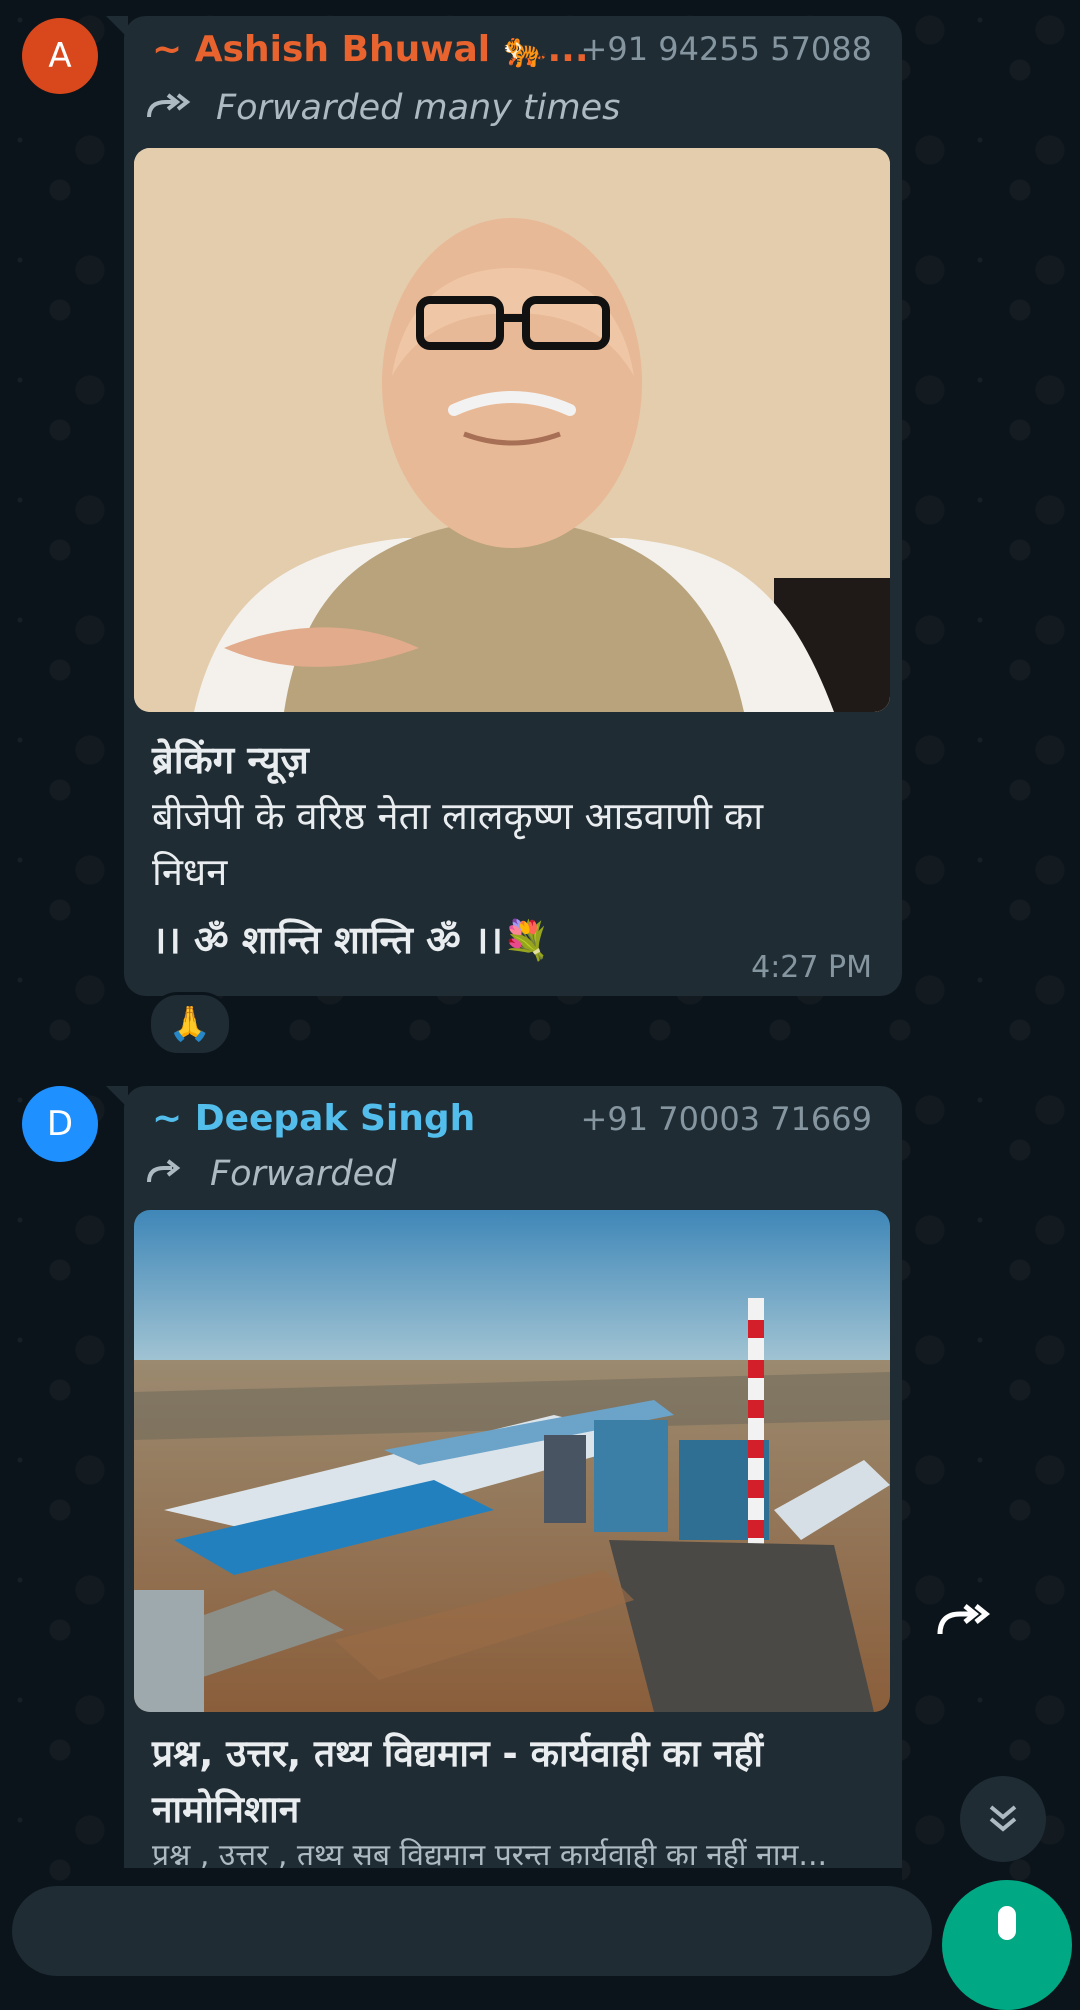 This screenshot has width=1080, height=2010. I want to click on avatar-letter: D, so click(60, 1124).